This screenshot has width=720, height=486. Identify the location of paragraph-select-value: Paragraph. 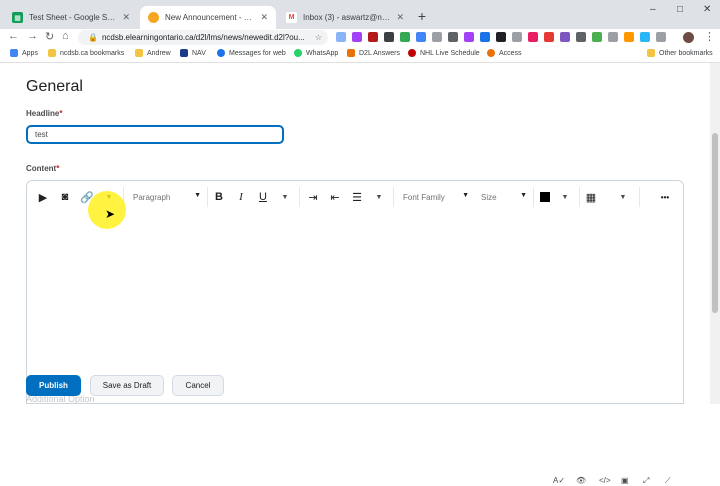
(152, 197).